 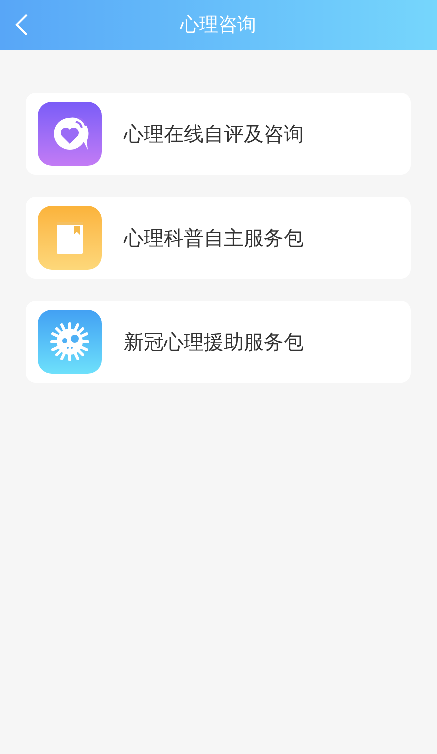 What do you see at coordinates (70, 342) in the screenshot?
I see `virus-icon` at bounding box center [70, 342].